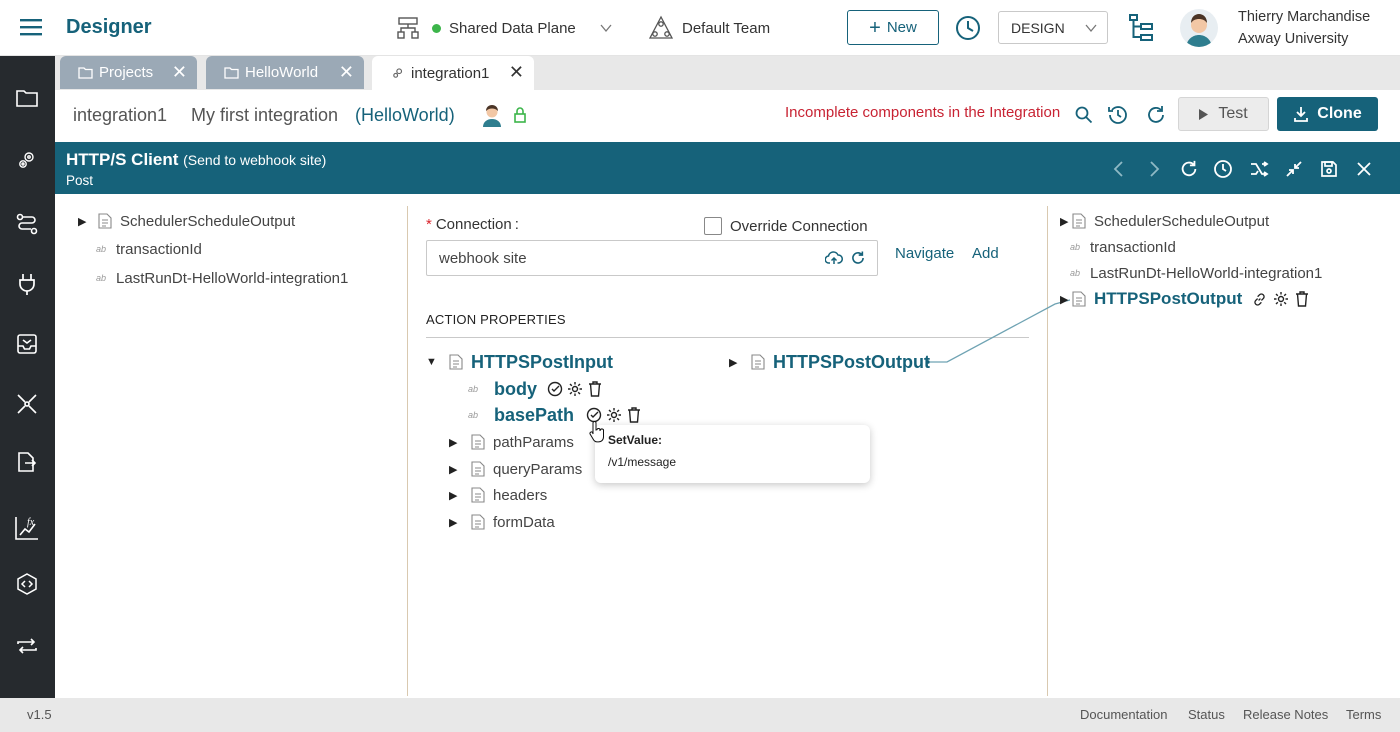  Describe the element at coordinates (496, 319) in the screenshot. I see `action-properties-heading: ACTION PROPERTIES` at that location.